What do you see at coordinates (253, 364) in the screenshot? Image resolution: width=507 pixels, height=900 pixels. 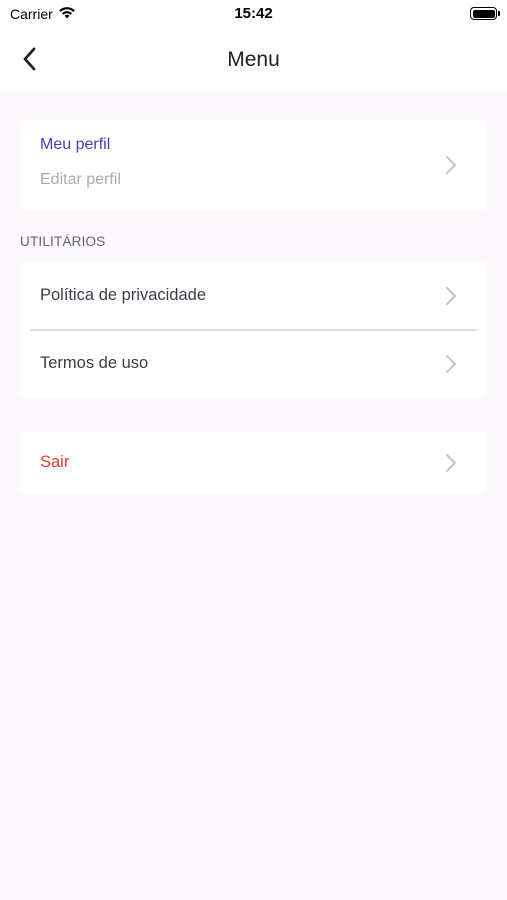 I see `terms-of-use-row: Termos de uso` at bounding box center [253, 364].